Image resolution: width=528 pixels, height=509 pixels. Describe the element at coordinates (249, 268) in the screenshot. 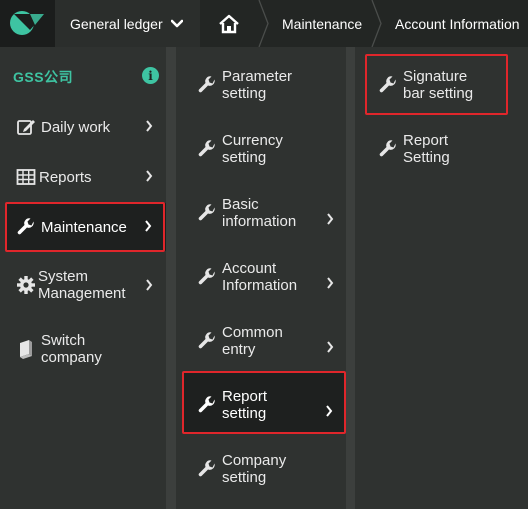

I see `label-line-1: Account` at that location.